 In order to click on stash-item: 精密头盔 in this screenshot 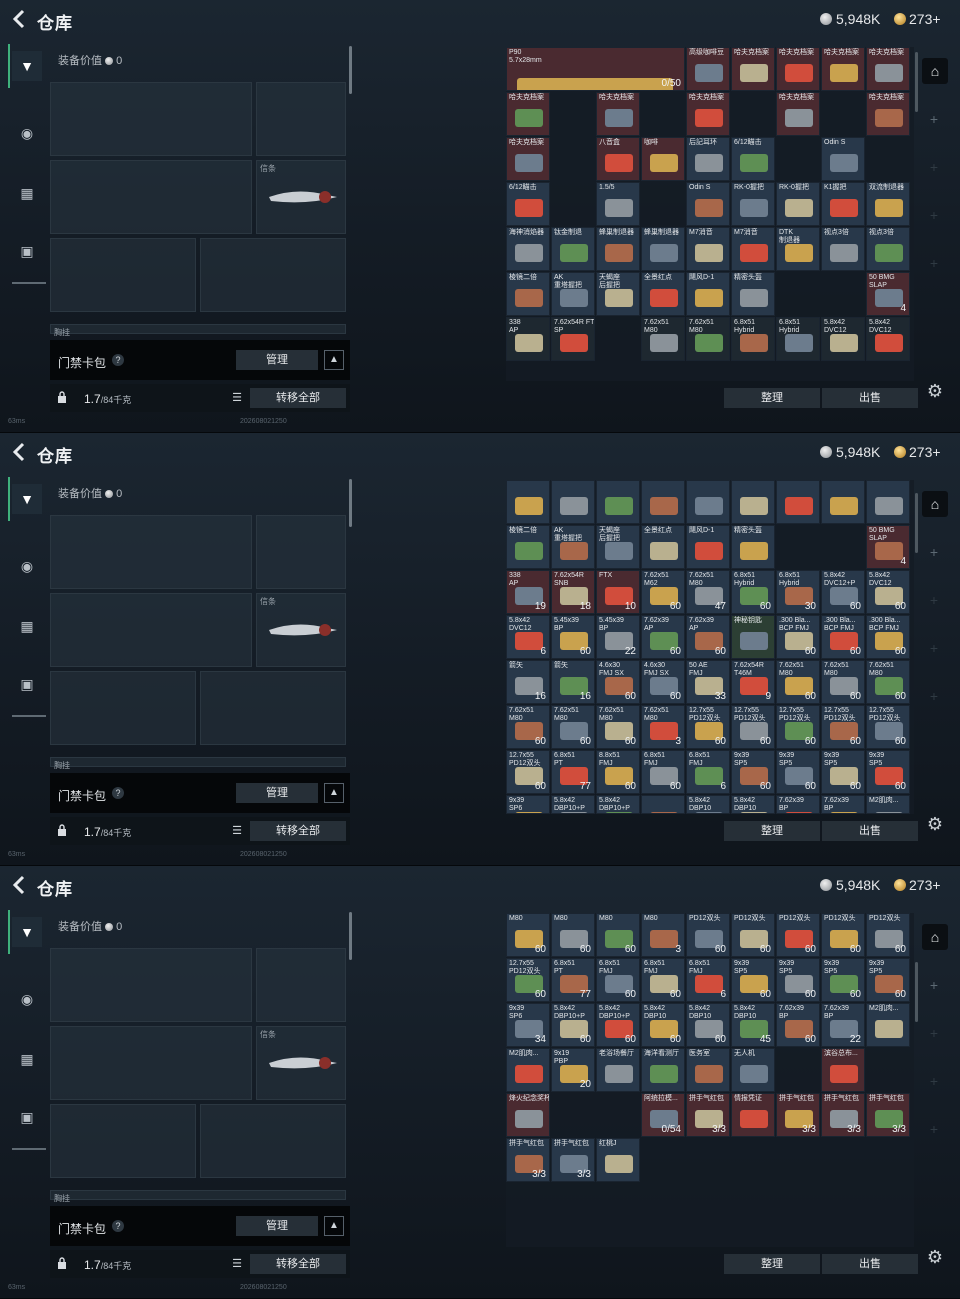, I will do `click(753, 547)`.